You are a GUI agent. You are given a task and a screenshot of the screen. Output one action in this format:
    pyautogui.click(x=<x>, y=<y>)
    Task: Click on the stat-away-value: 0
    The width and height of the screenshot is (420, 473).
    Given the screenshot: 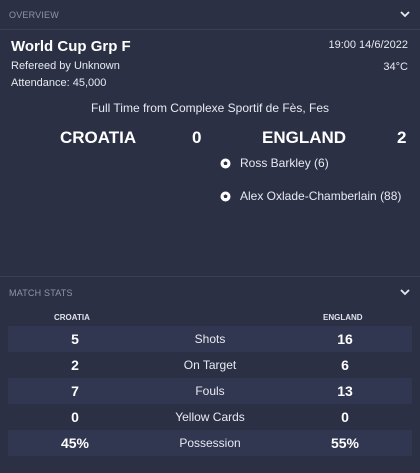 What is the action you would take?
    pyautogui.click(x=345, y=417)
    